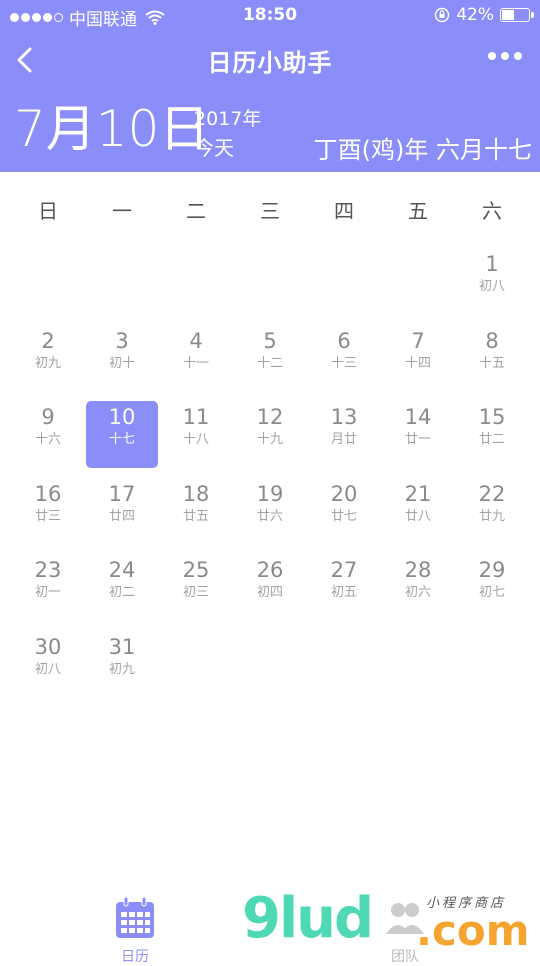 Image resolution: width=540 pixels, height=966 pixels. What do you see at coordinates (122, 340) in the screenshot?
I see `day-number: 3` at bounding box center [122, 340].